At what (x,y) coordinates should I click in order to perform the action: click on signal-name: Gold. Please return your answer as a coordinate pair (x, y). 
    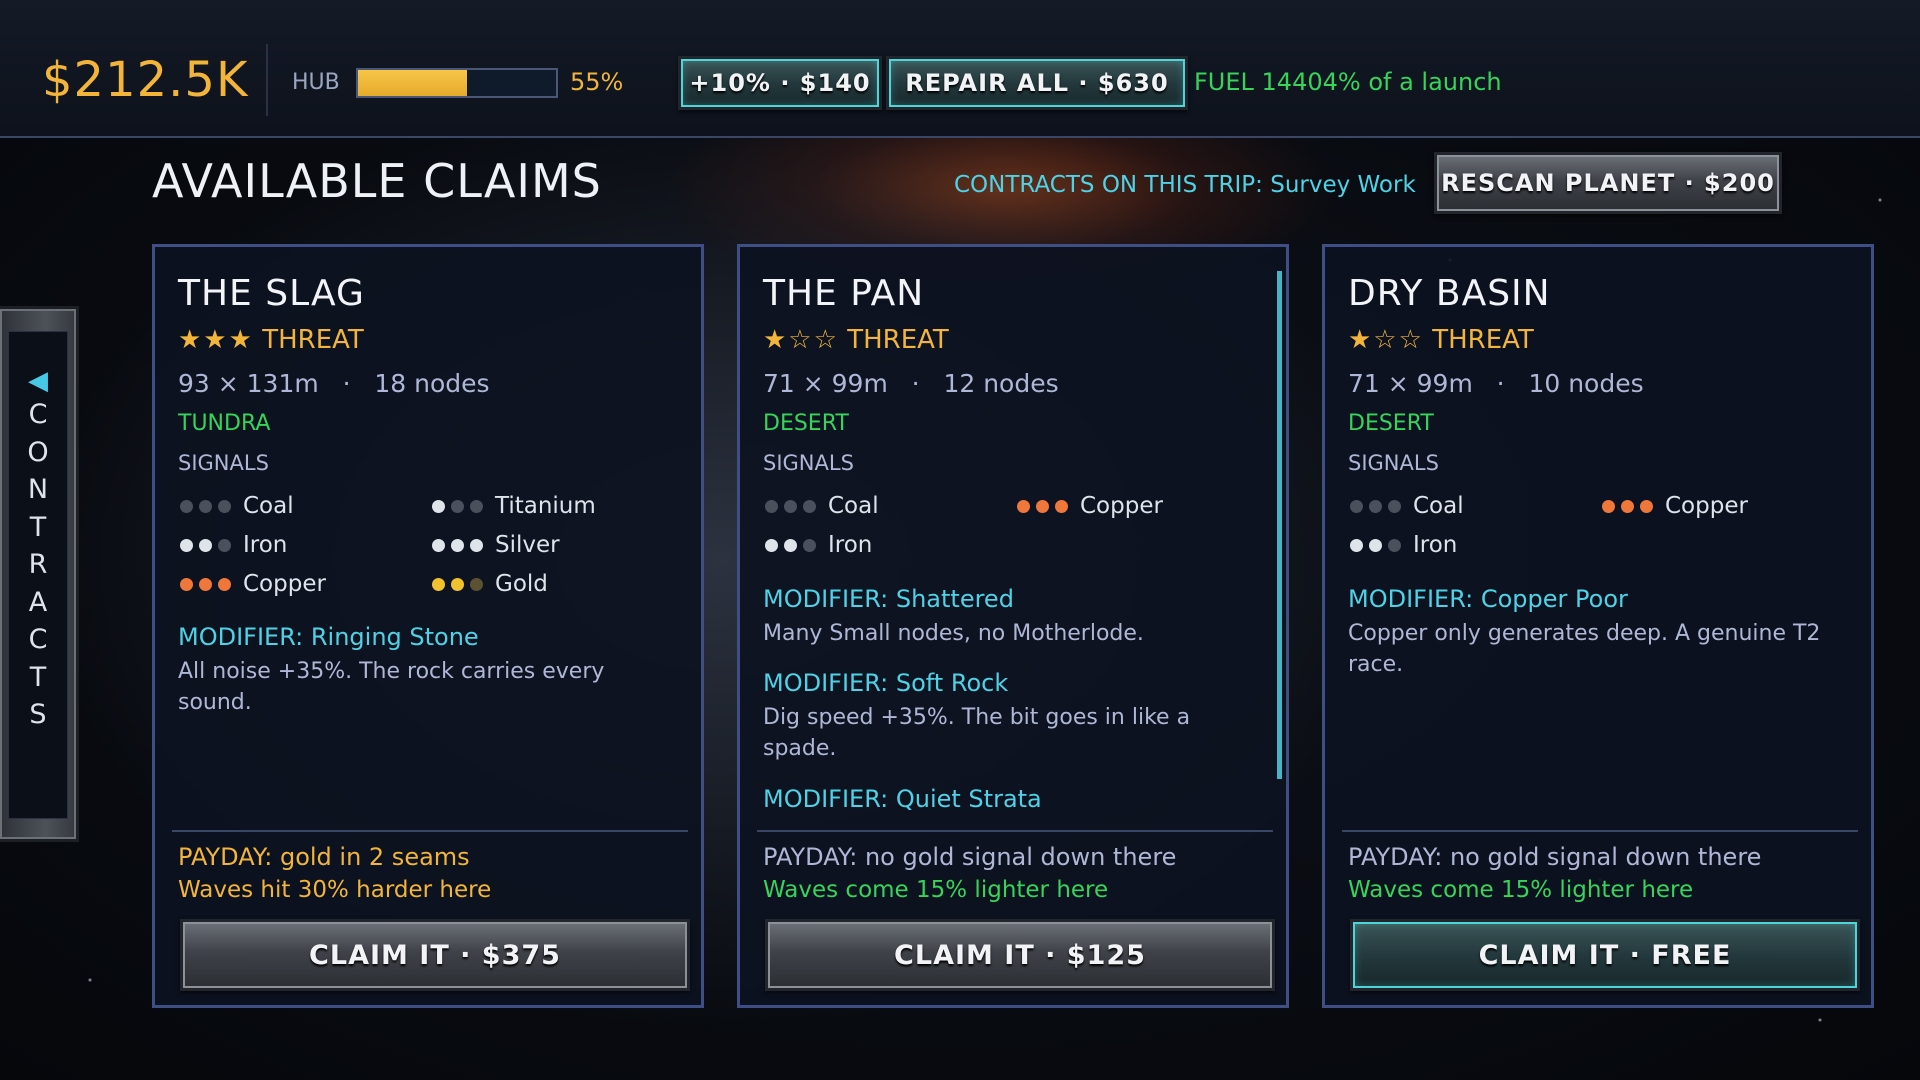
    Looking at the image, I should click on (521, 584).